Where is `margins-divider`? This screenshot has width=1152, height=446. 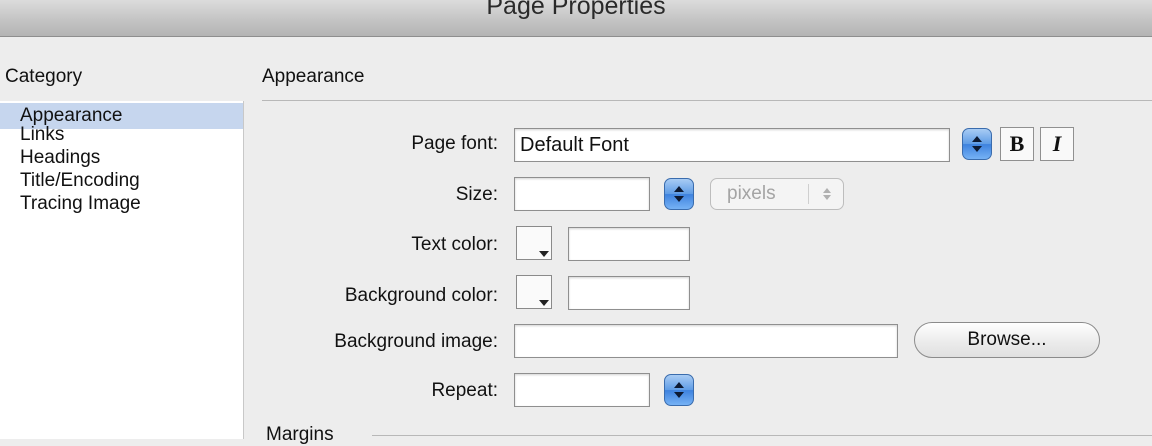 margins-divider is located at coordinates (762, 435).